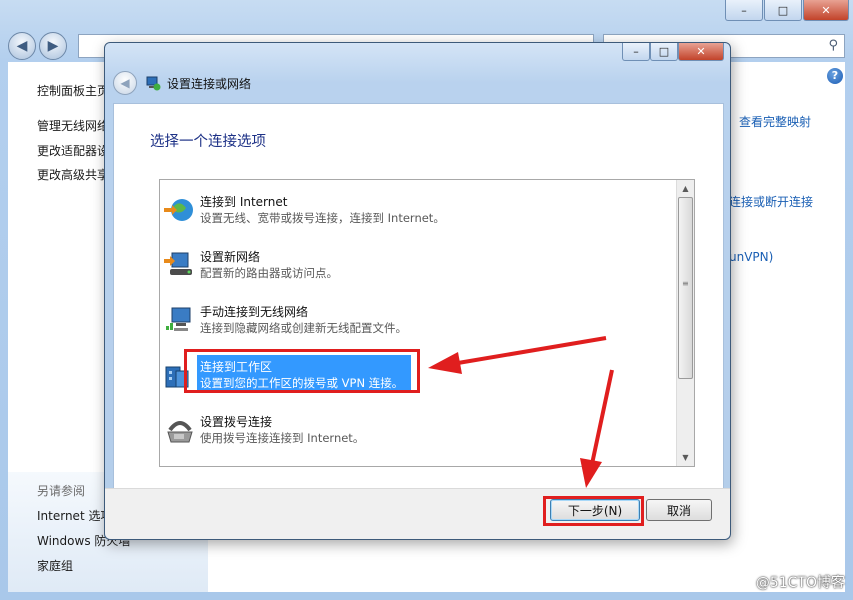 This screenshot has height=600, width=853. What do you see at coordinates (685, 188) in the screenshot?
I see `scroll-up-icon: ▲` at bounding box center [685, 188].